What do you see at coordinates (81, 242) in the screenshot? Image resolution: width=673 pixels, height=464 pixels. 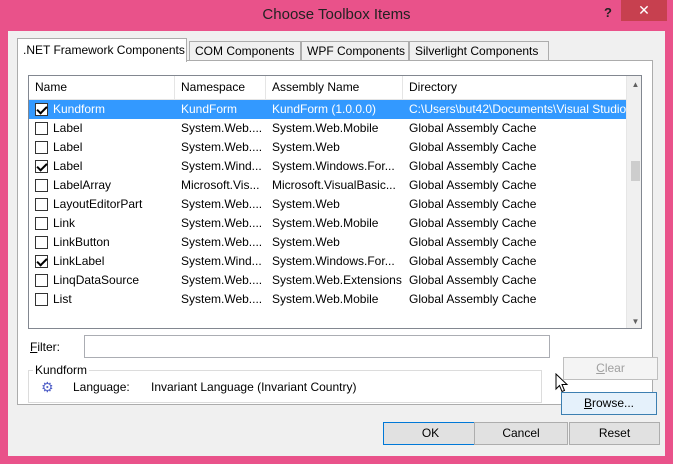 I see `cell-name: LinkButton` at bounding box center [81, 242].